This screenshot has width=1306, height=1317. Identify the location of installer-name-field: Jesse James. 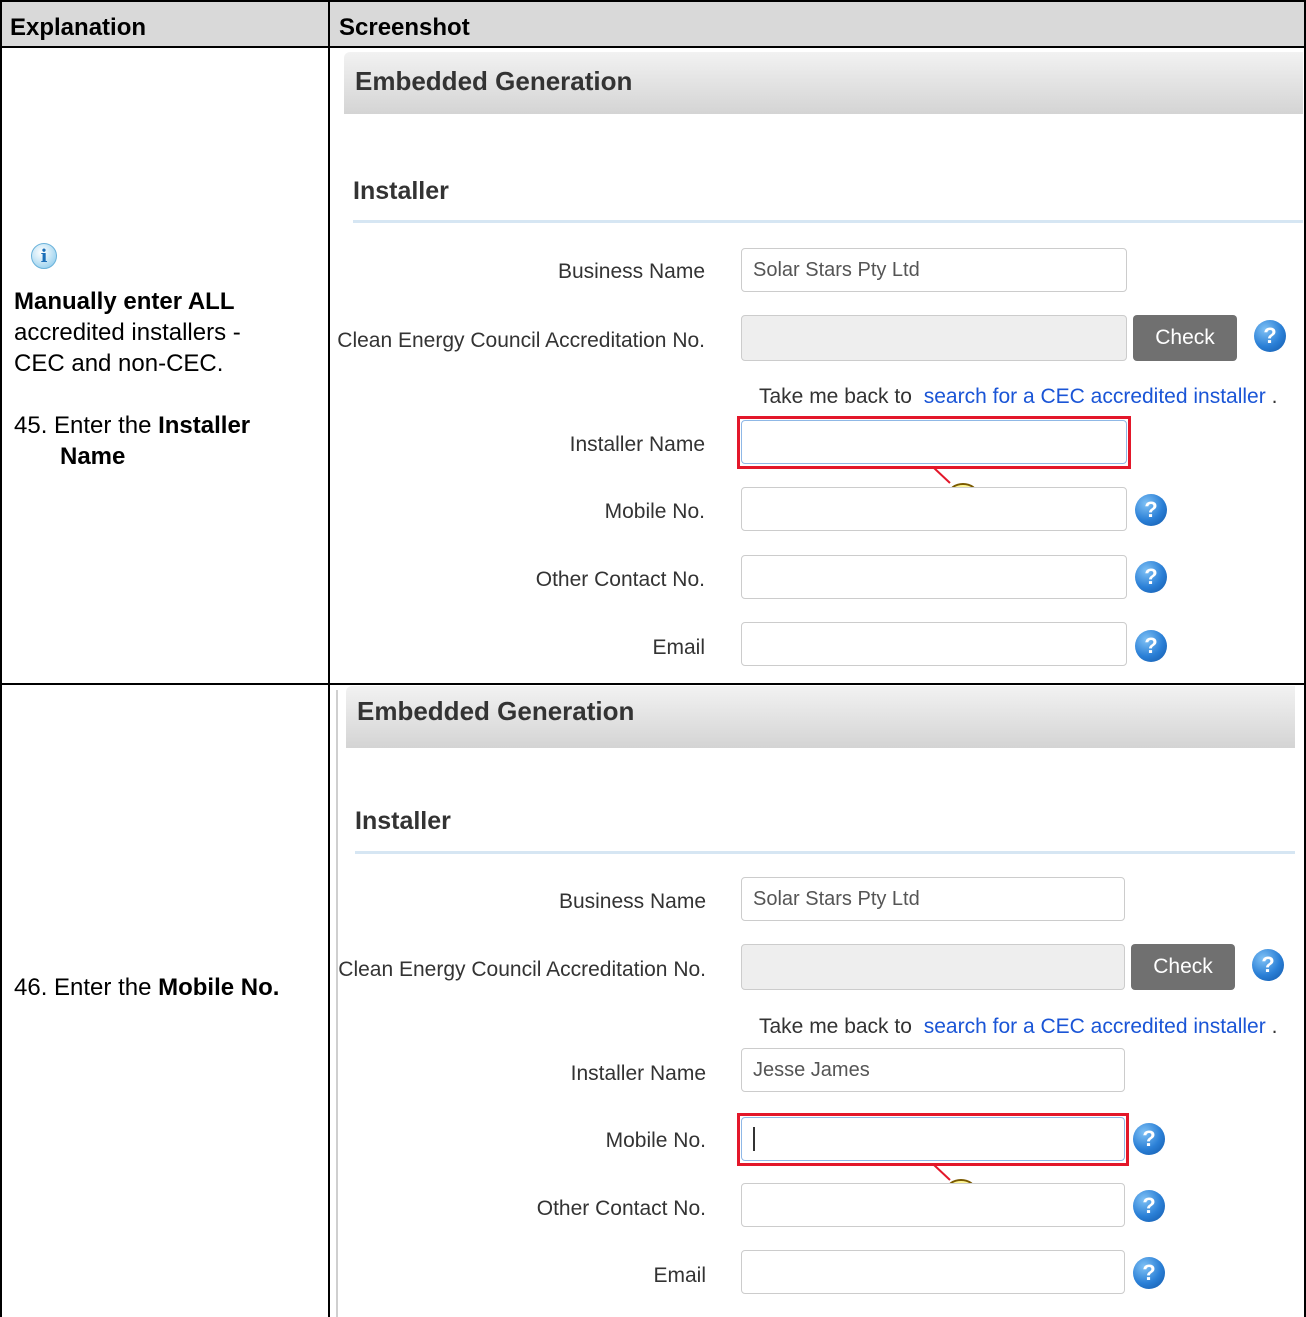
(933, 1070).